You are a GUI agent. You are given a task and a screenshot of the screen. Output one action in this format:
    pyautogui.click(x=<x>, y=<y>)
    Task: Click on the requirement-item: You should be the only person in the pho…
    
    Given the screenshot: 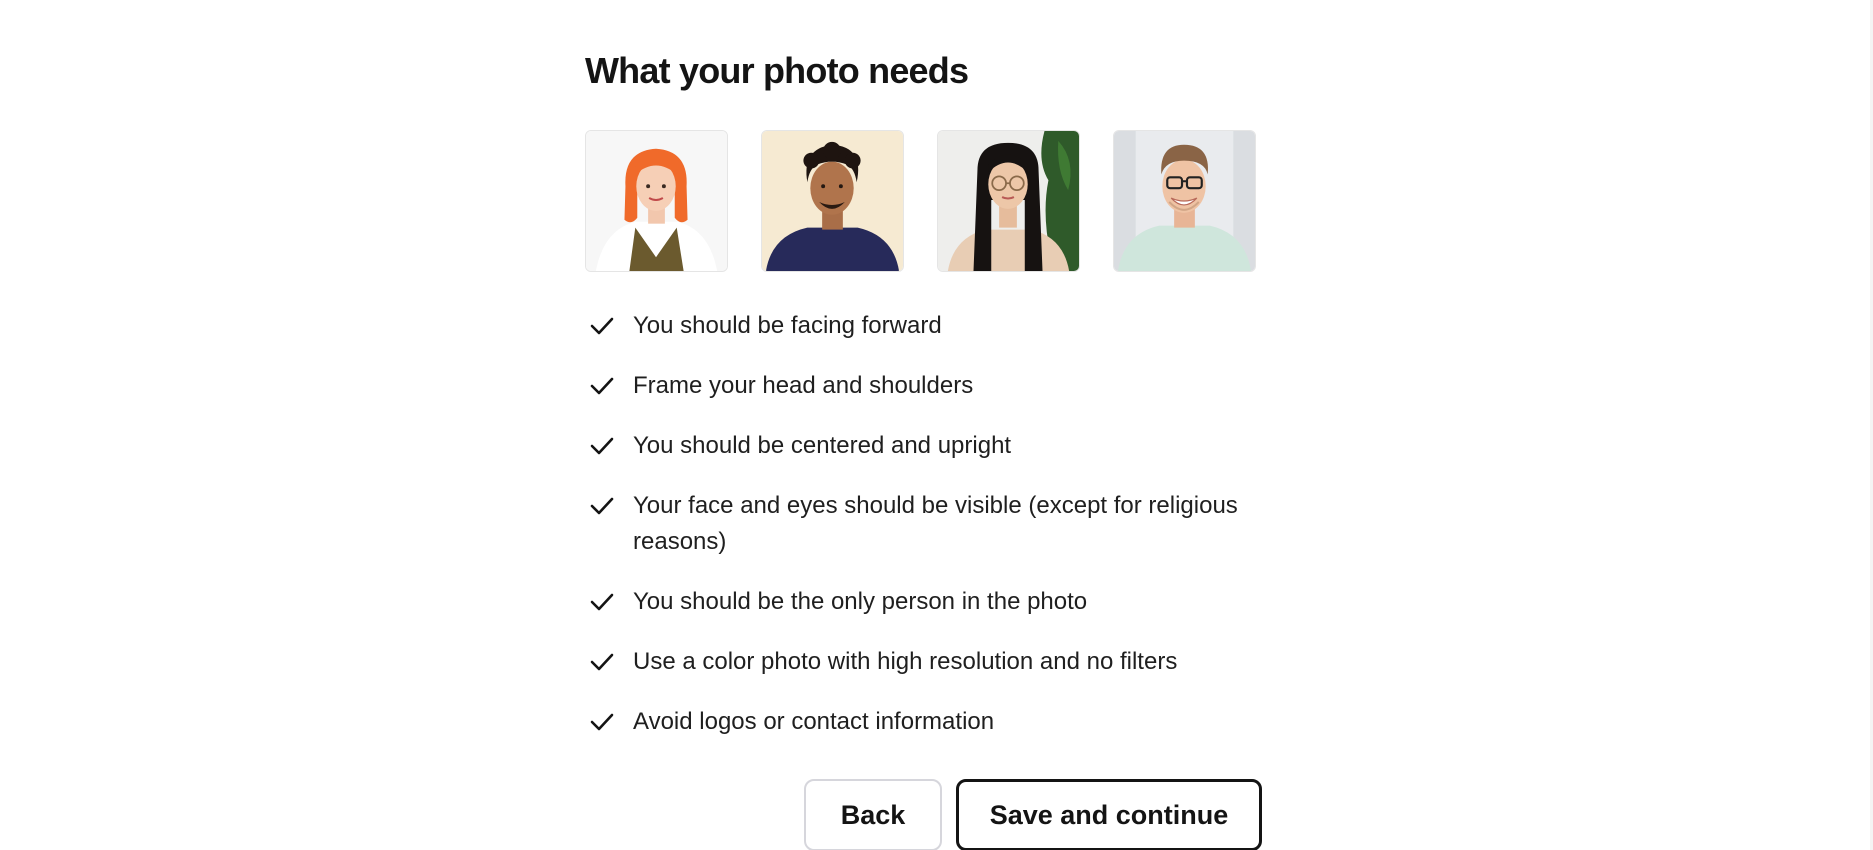 What is the action you would take?
    pyautogui.click(x=923, y=602)
    